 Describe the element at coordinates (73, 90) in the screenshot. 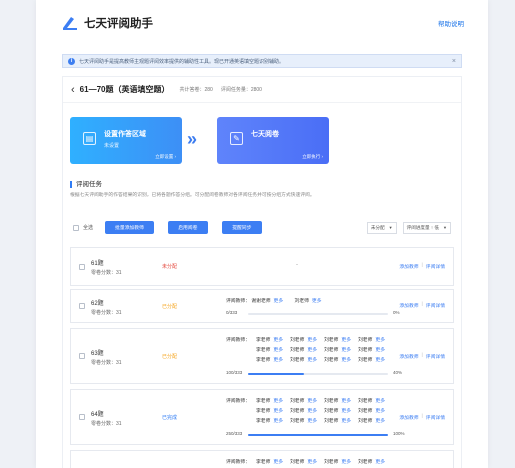

I see `back-arrow-icon: ‹` at that location.